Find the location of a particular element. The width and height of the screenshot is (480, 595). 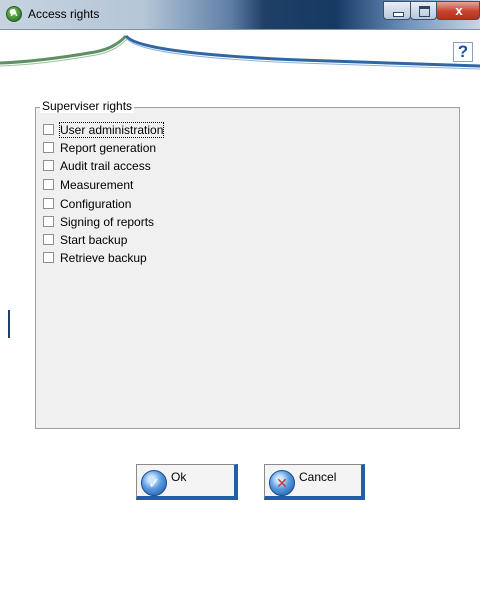

checkbox-label: Start backup is located at coordinates (94, 239).